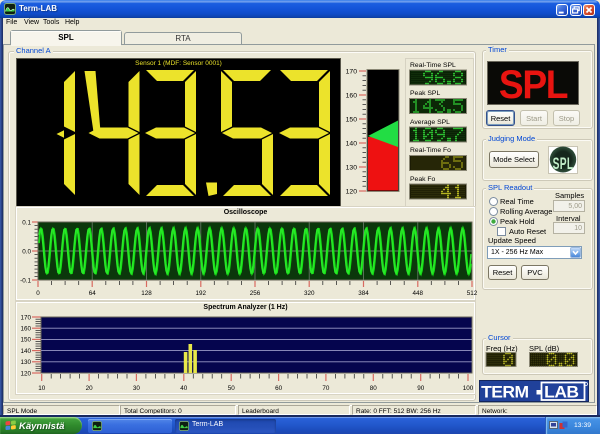 Image resolution: width=600 pixels, height=434 pixels. I want to click on svg-text: TERM, so click(505, 392).